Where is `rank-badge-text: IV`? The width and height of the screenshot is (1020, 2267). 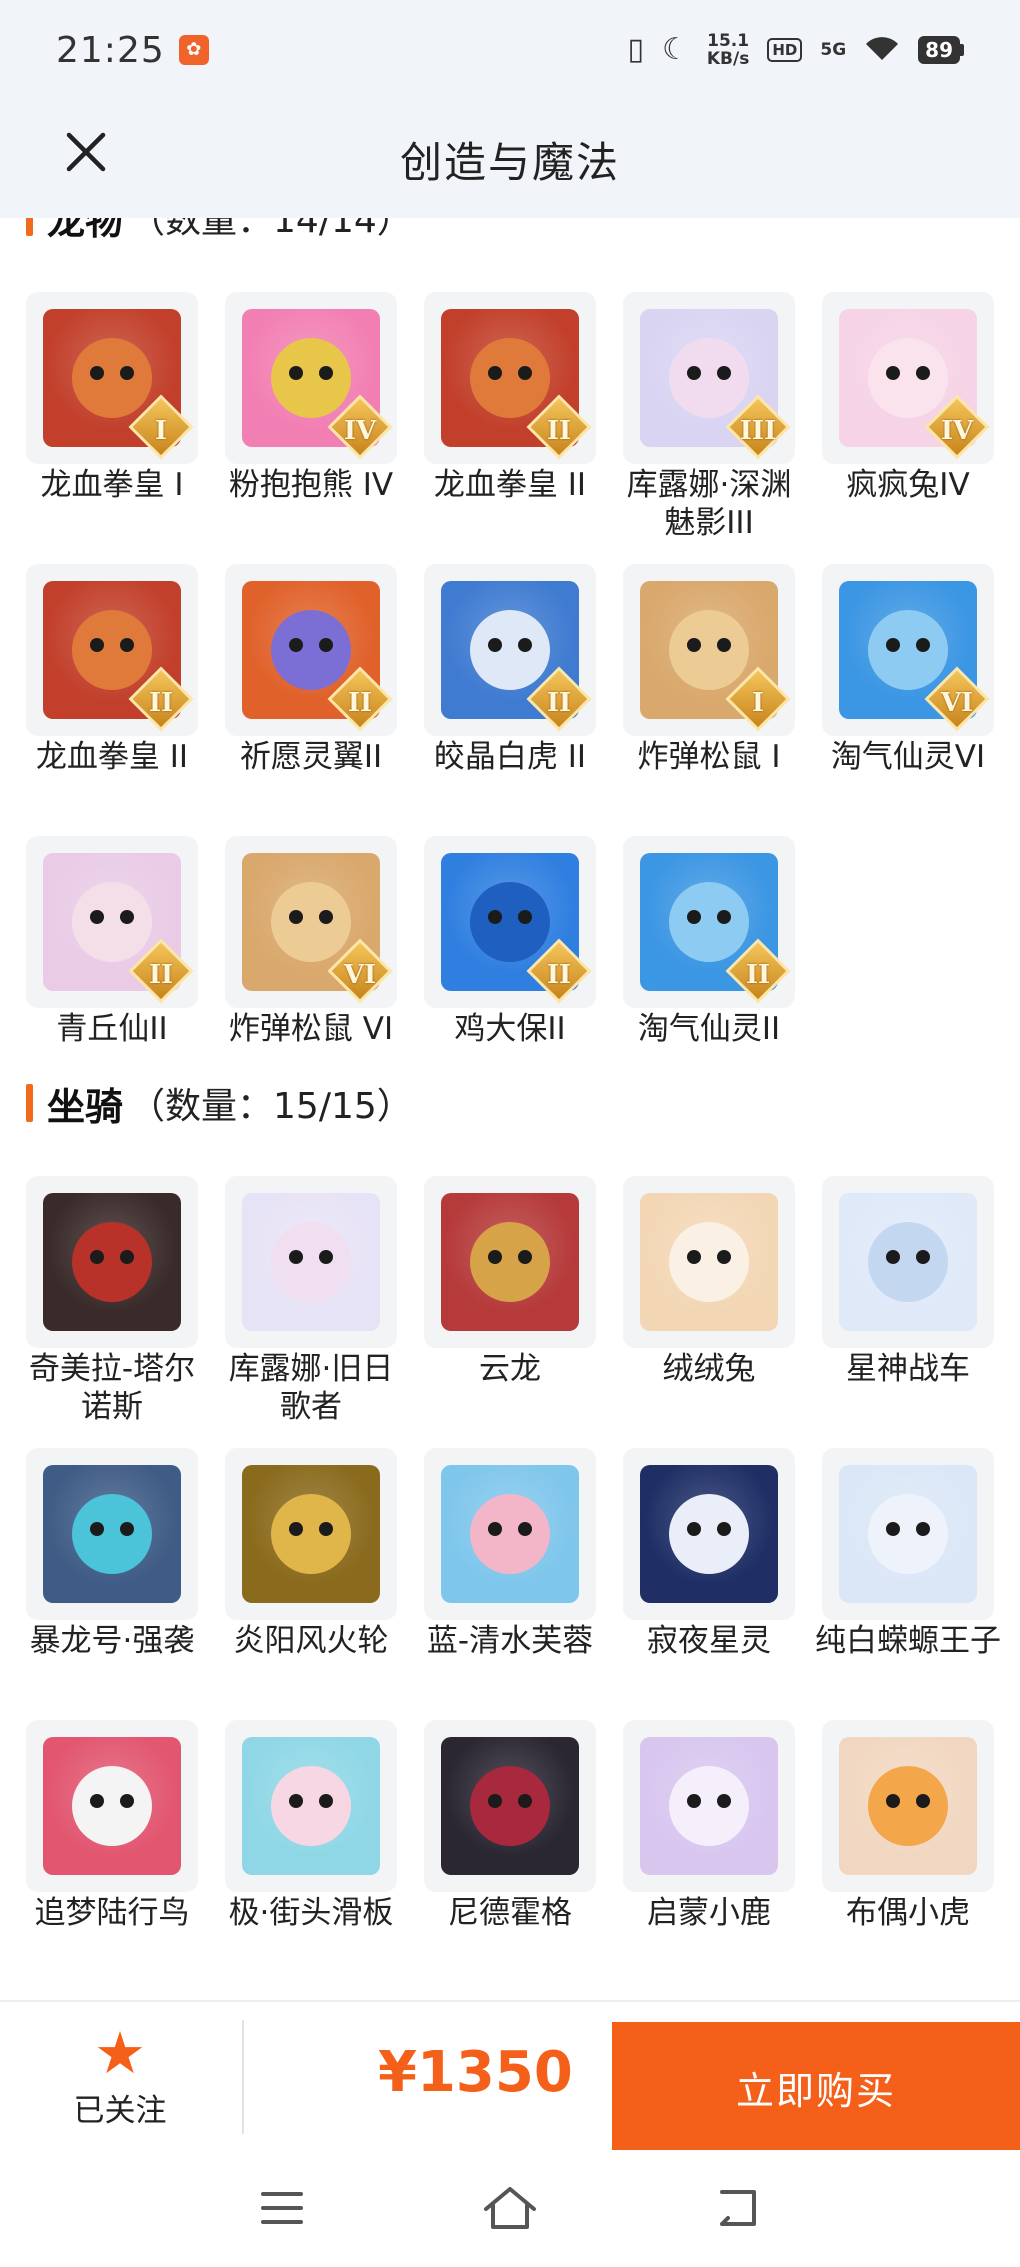
rank-badge-text: IV is located at coordinates (360, 431).